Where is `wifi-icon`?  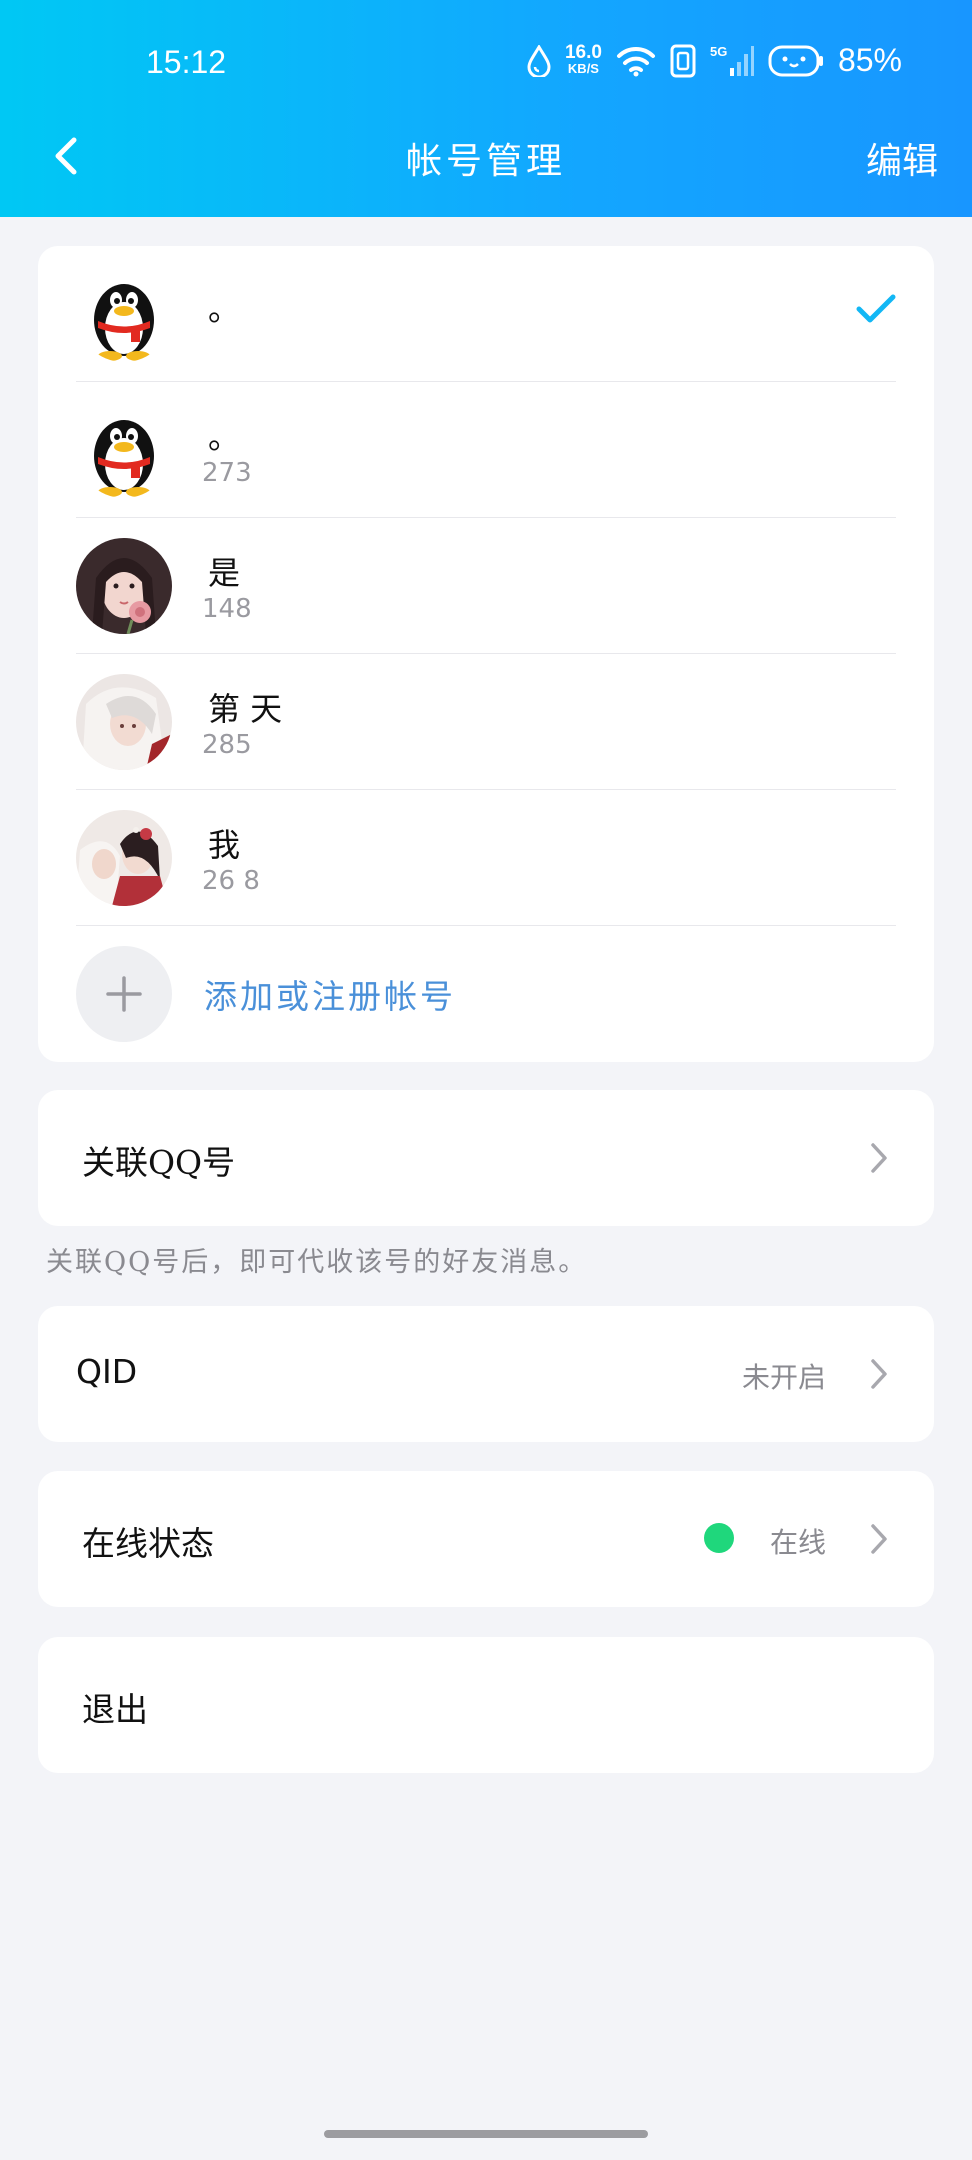 wifi-icon is located at coordinates (635, 61).